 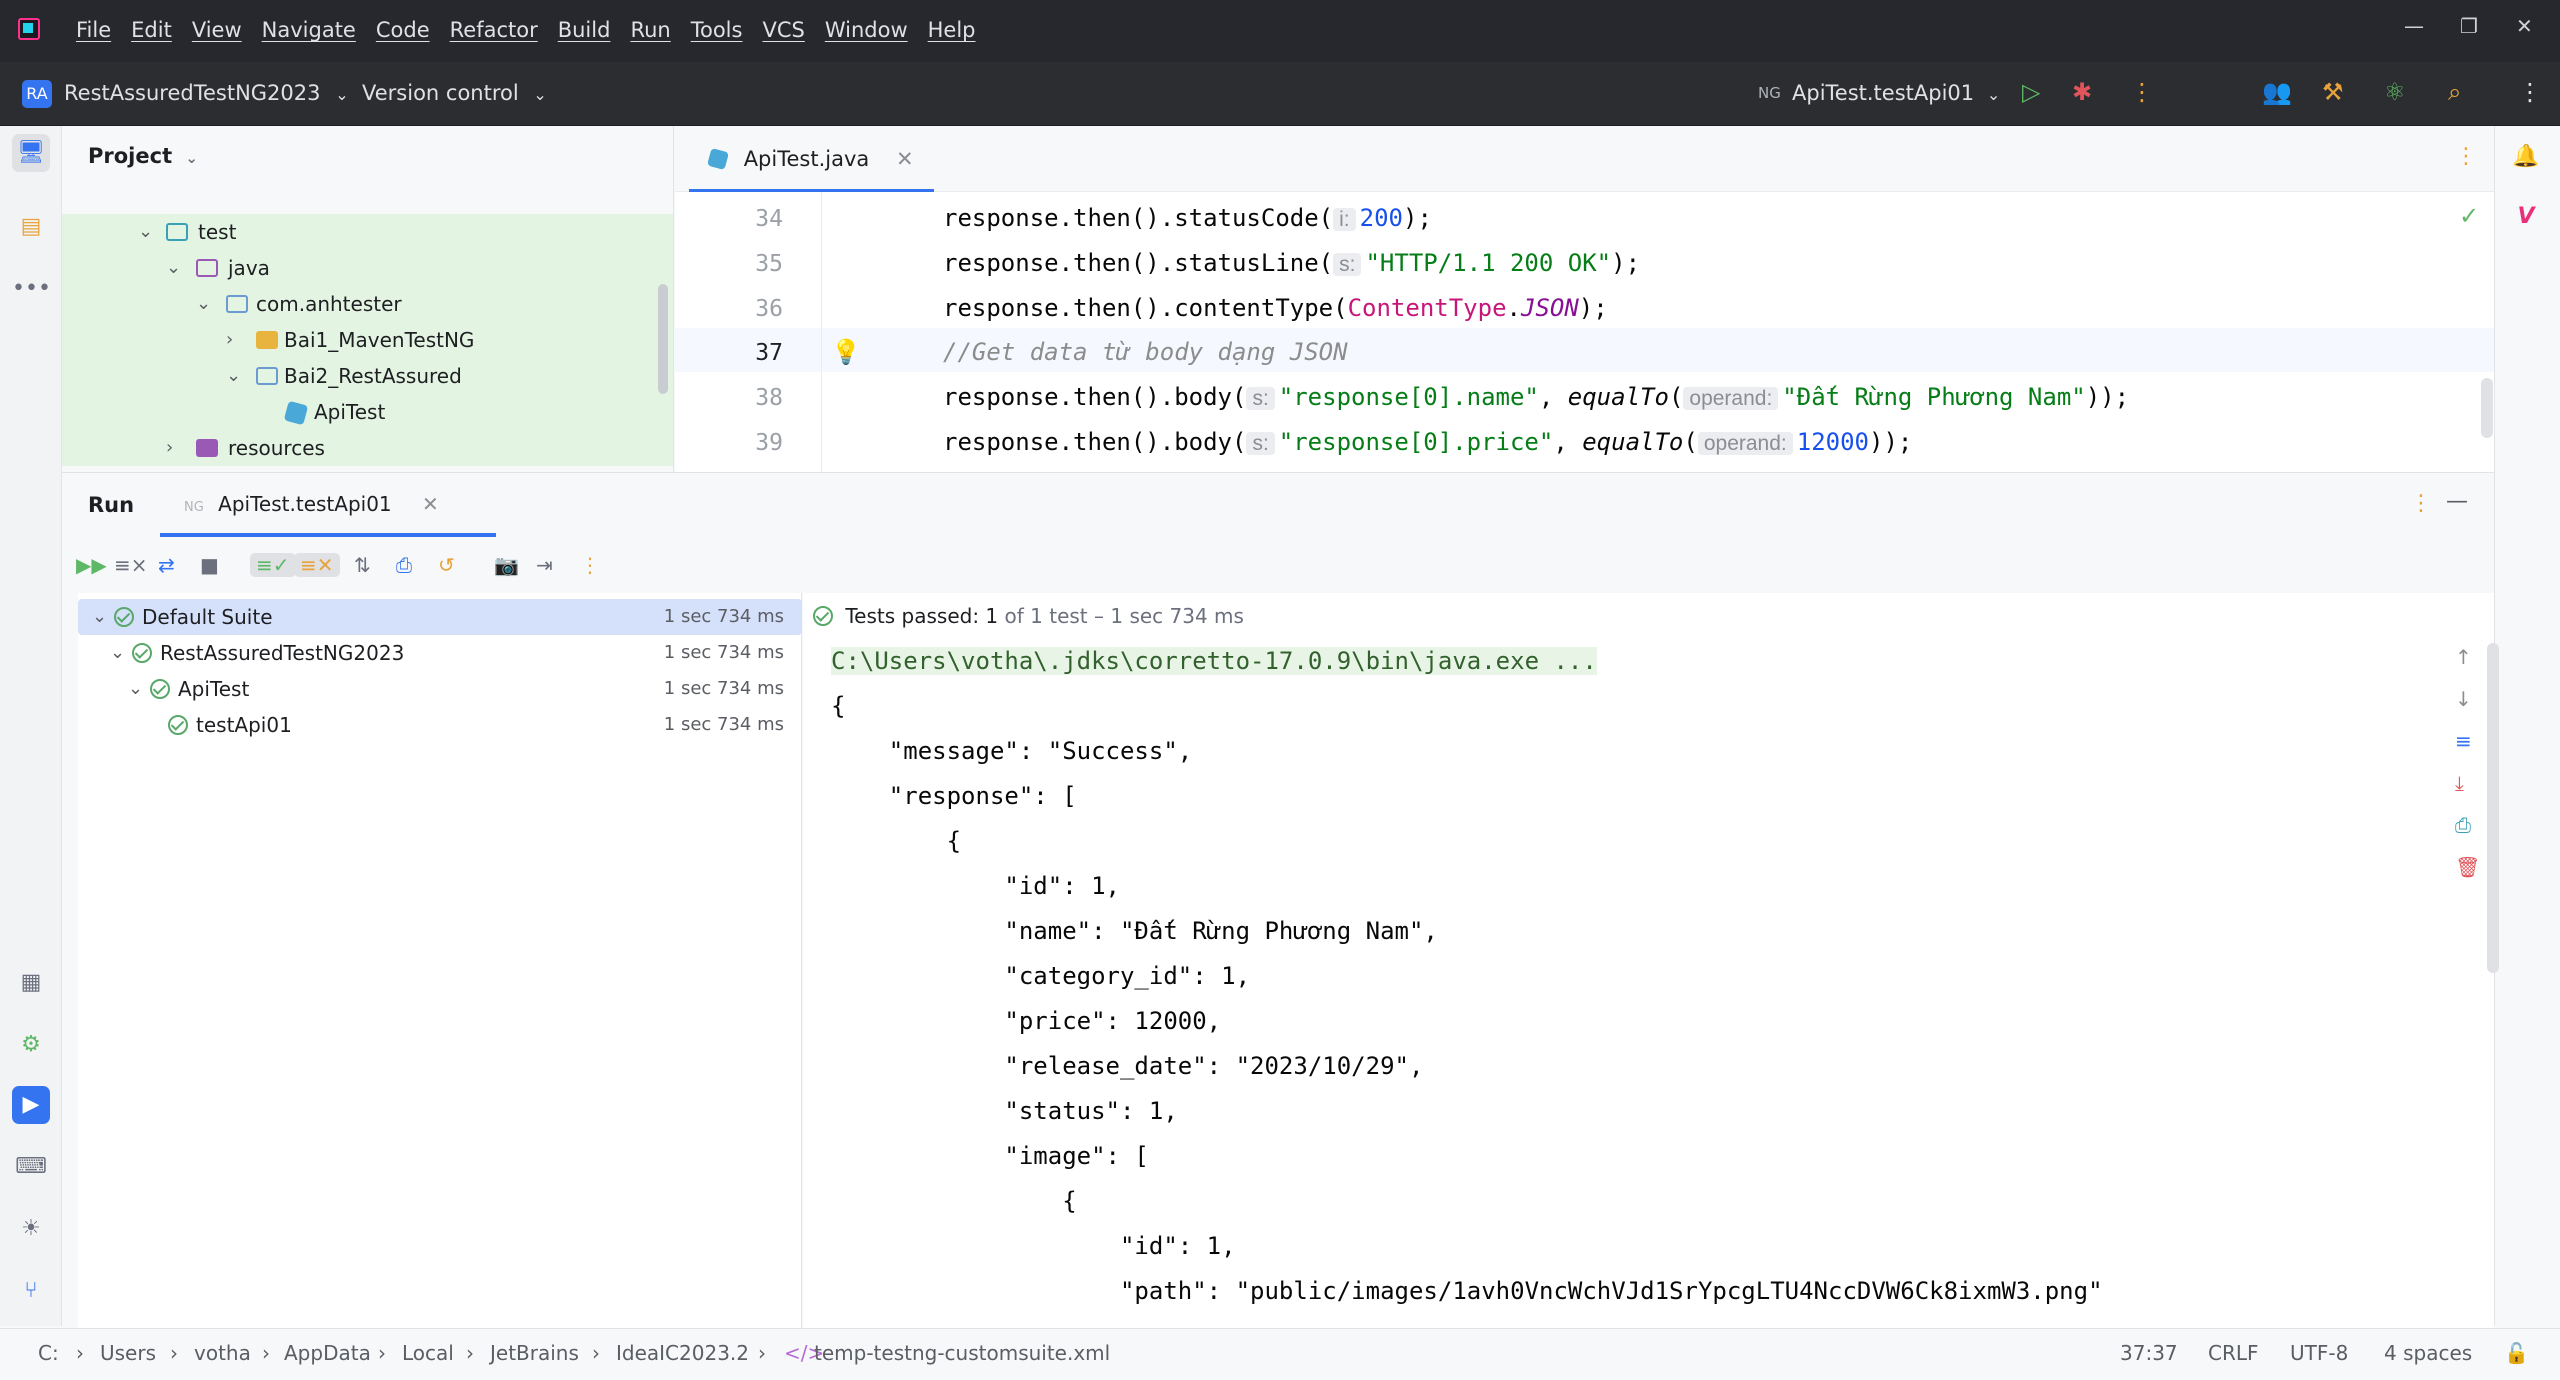 What do you see at coordinates (31, 983) in the screenshot?
I see `services-tool-icon: ▦` at bounding box center [31, 983].